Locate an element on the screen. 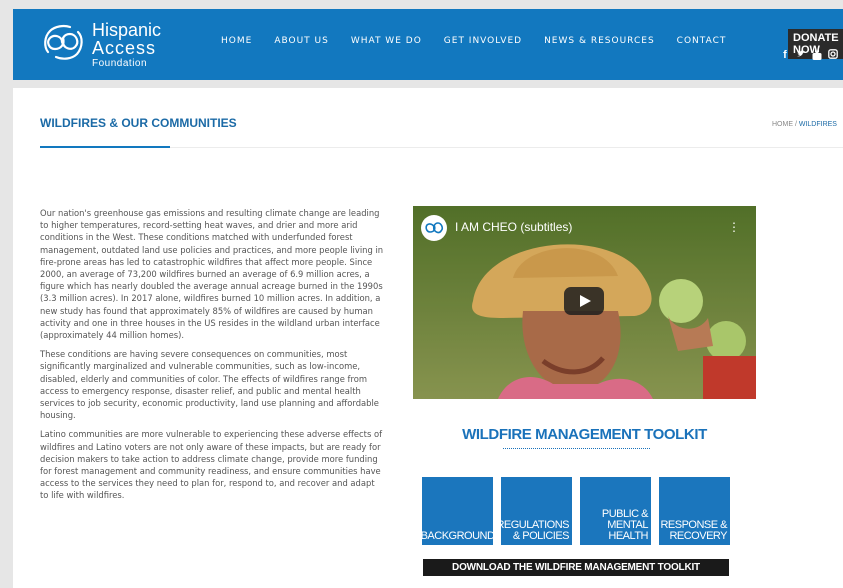  logo-line-2: Access is located at coordinates (124, 48).